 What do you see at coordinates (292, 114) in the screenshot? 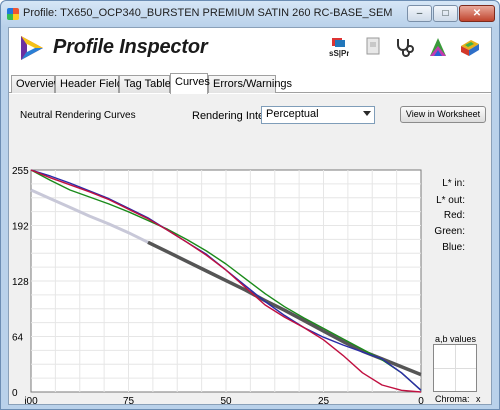
I see `rendering-intent-value: Perceptual` at bounding box center [292, 114].